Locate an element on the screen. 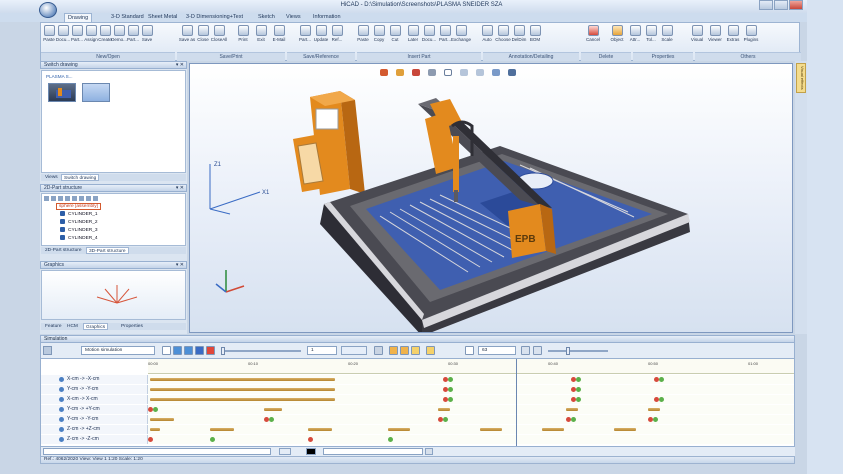 The image size is (843, 474). tab-3d-part-structure: 3D-Part structure is located at coordinates (107, 250).